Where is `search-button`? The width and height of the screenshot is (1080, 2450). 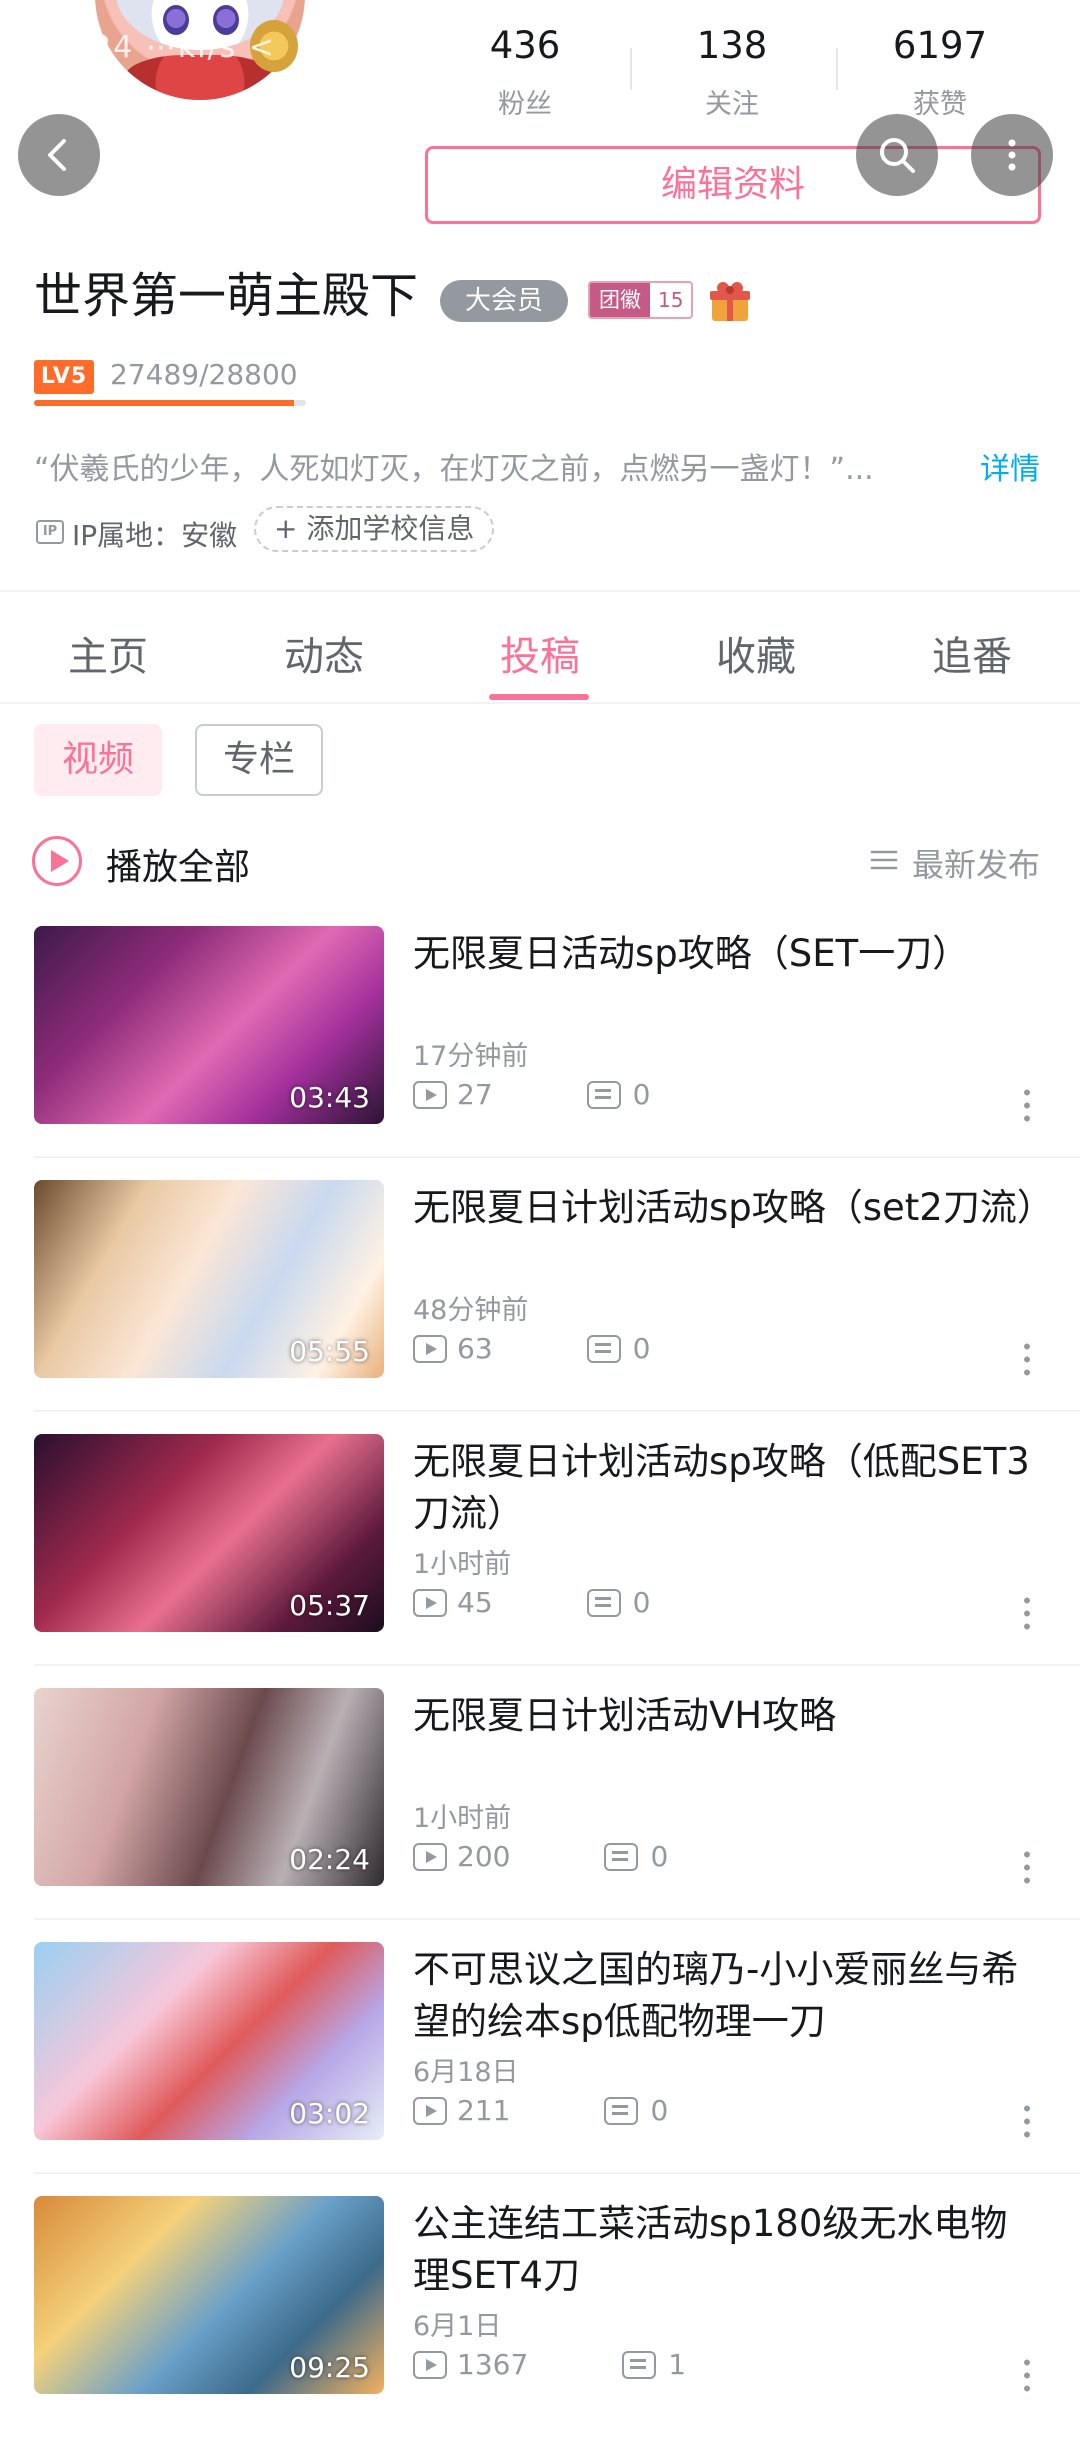 search-button is located at coordinates (897, 155).